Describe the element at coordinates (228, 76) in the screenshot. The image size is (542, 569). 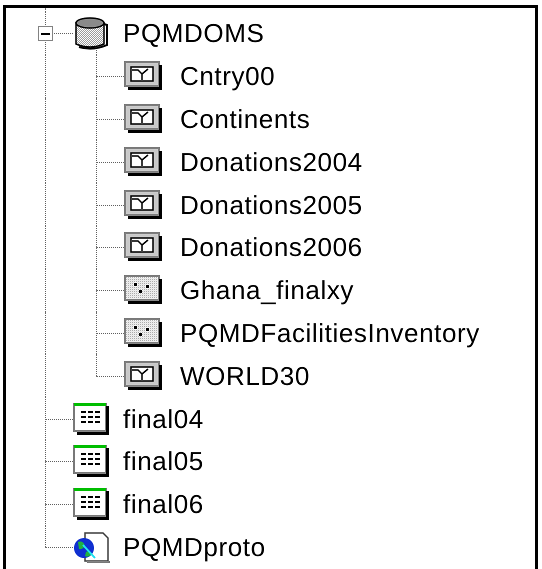
I see `tree-item-label: Cntry00` at that location.